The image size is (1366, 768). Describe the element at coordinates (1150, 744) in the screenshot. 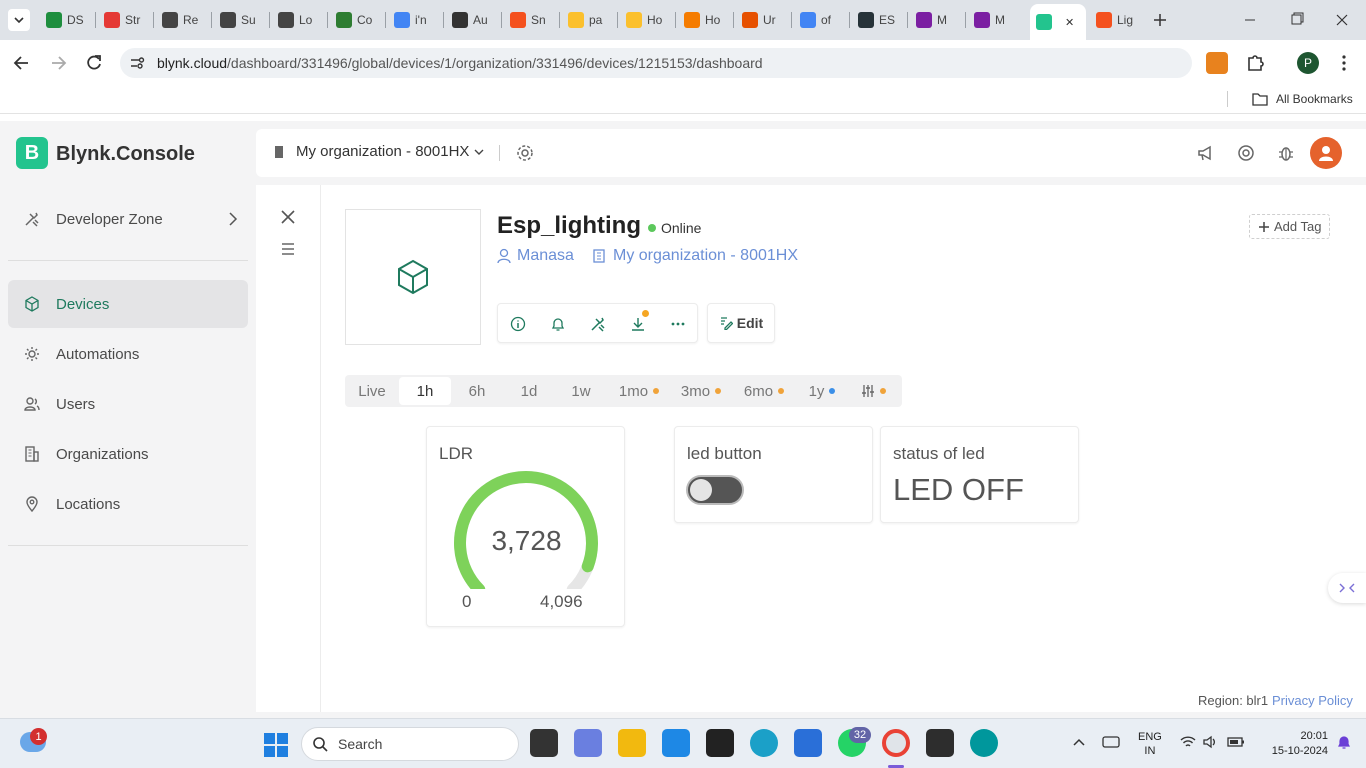

I see `language-indicator: ENG IN` at that location.